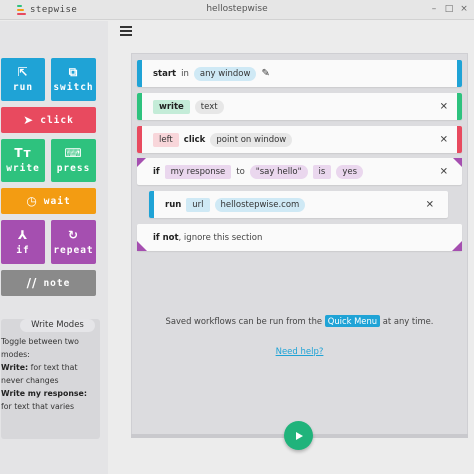  What do you see at coordinates (23, 250) in the screenshot?
I see `if-tile-label: if` at bounding box center [23, 250].